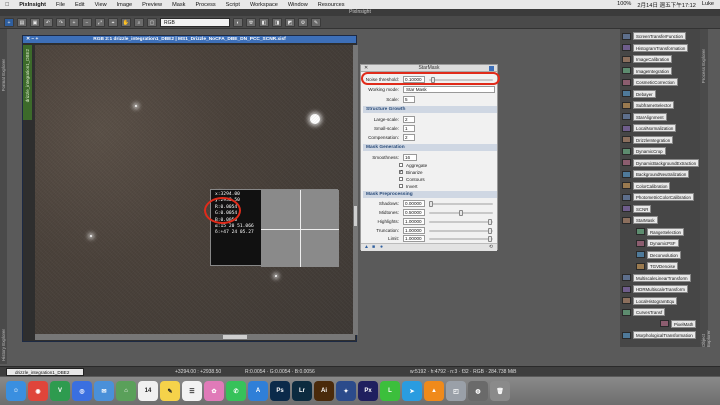 Image resolution: width=720 pixels, height=405 pixels. I want to click on horizontal-scroll-thumb, so click(235, 337).